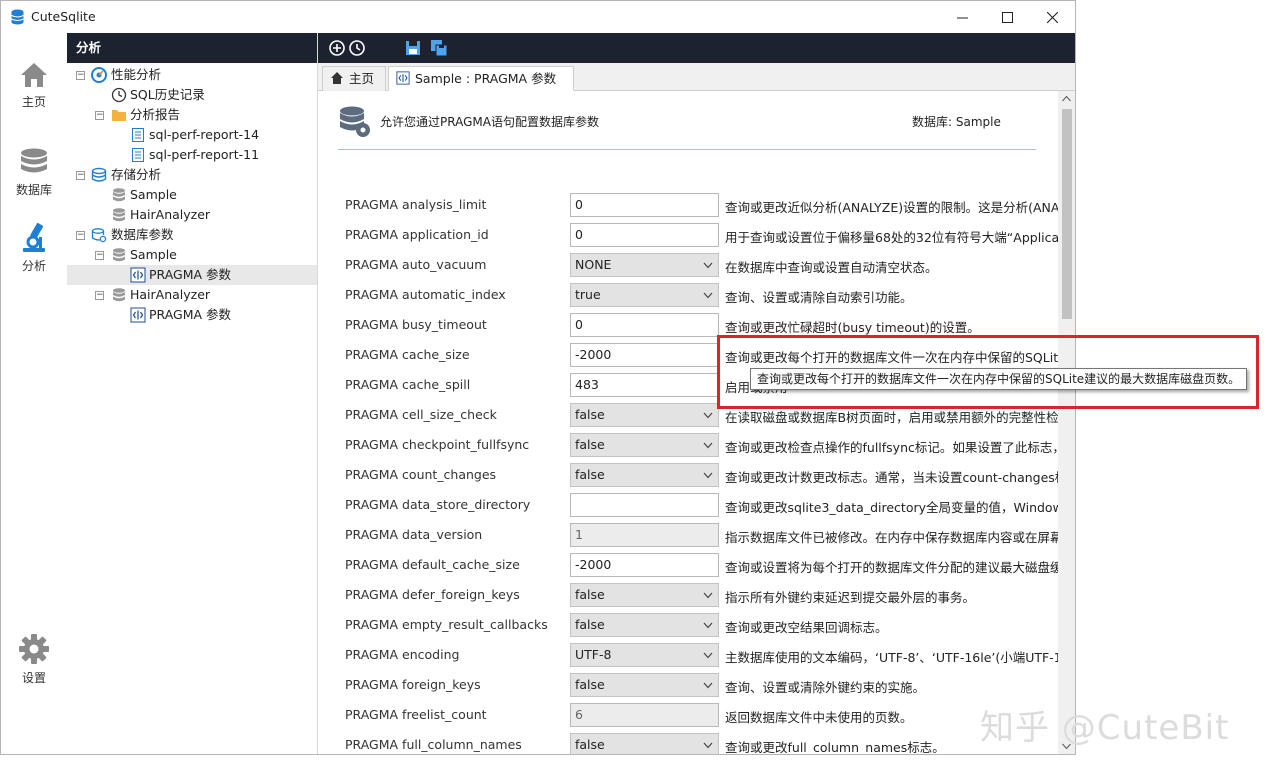  What do you see at coordinates (1066, 98) in the screenshot?
I see `scroll-up-icon` at bounding box center [1066, 98].